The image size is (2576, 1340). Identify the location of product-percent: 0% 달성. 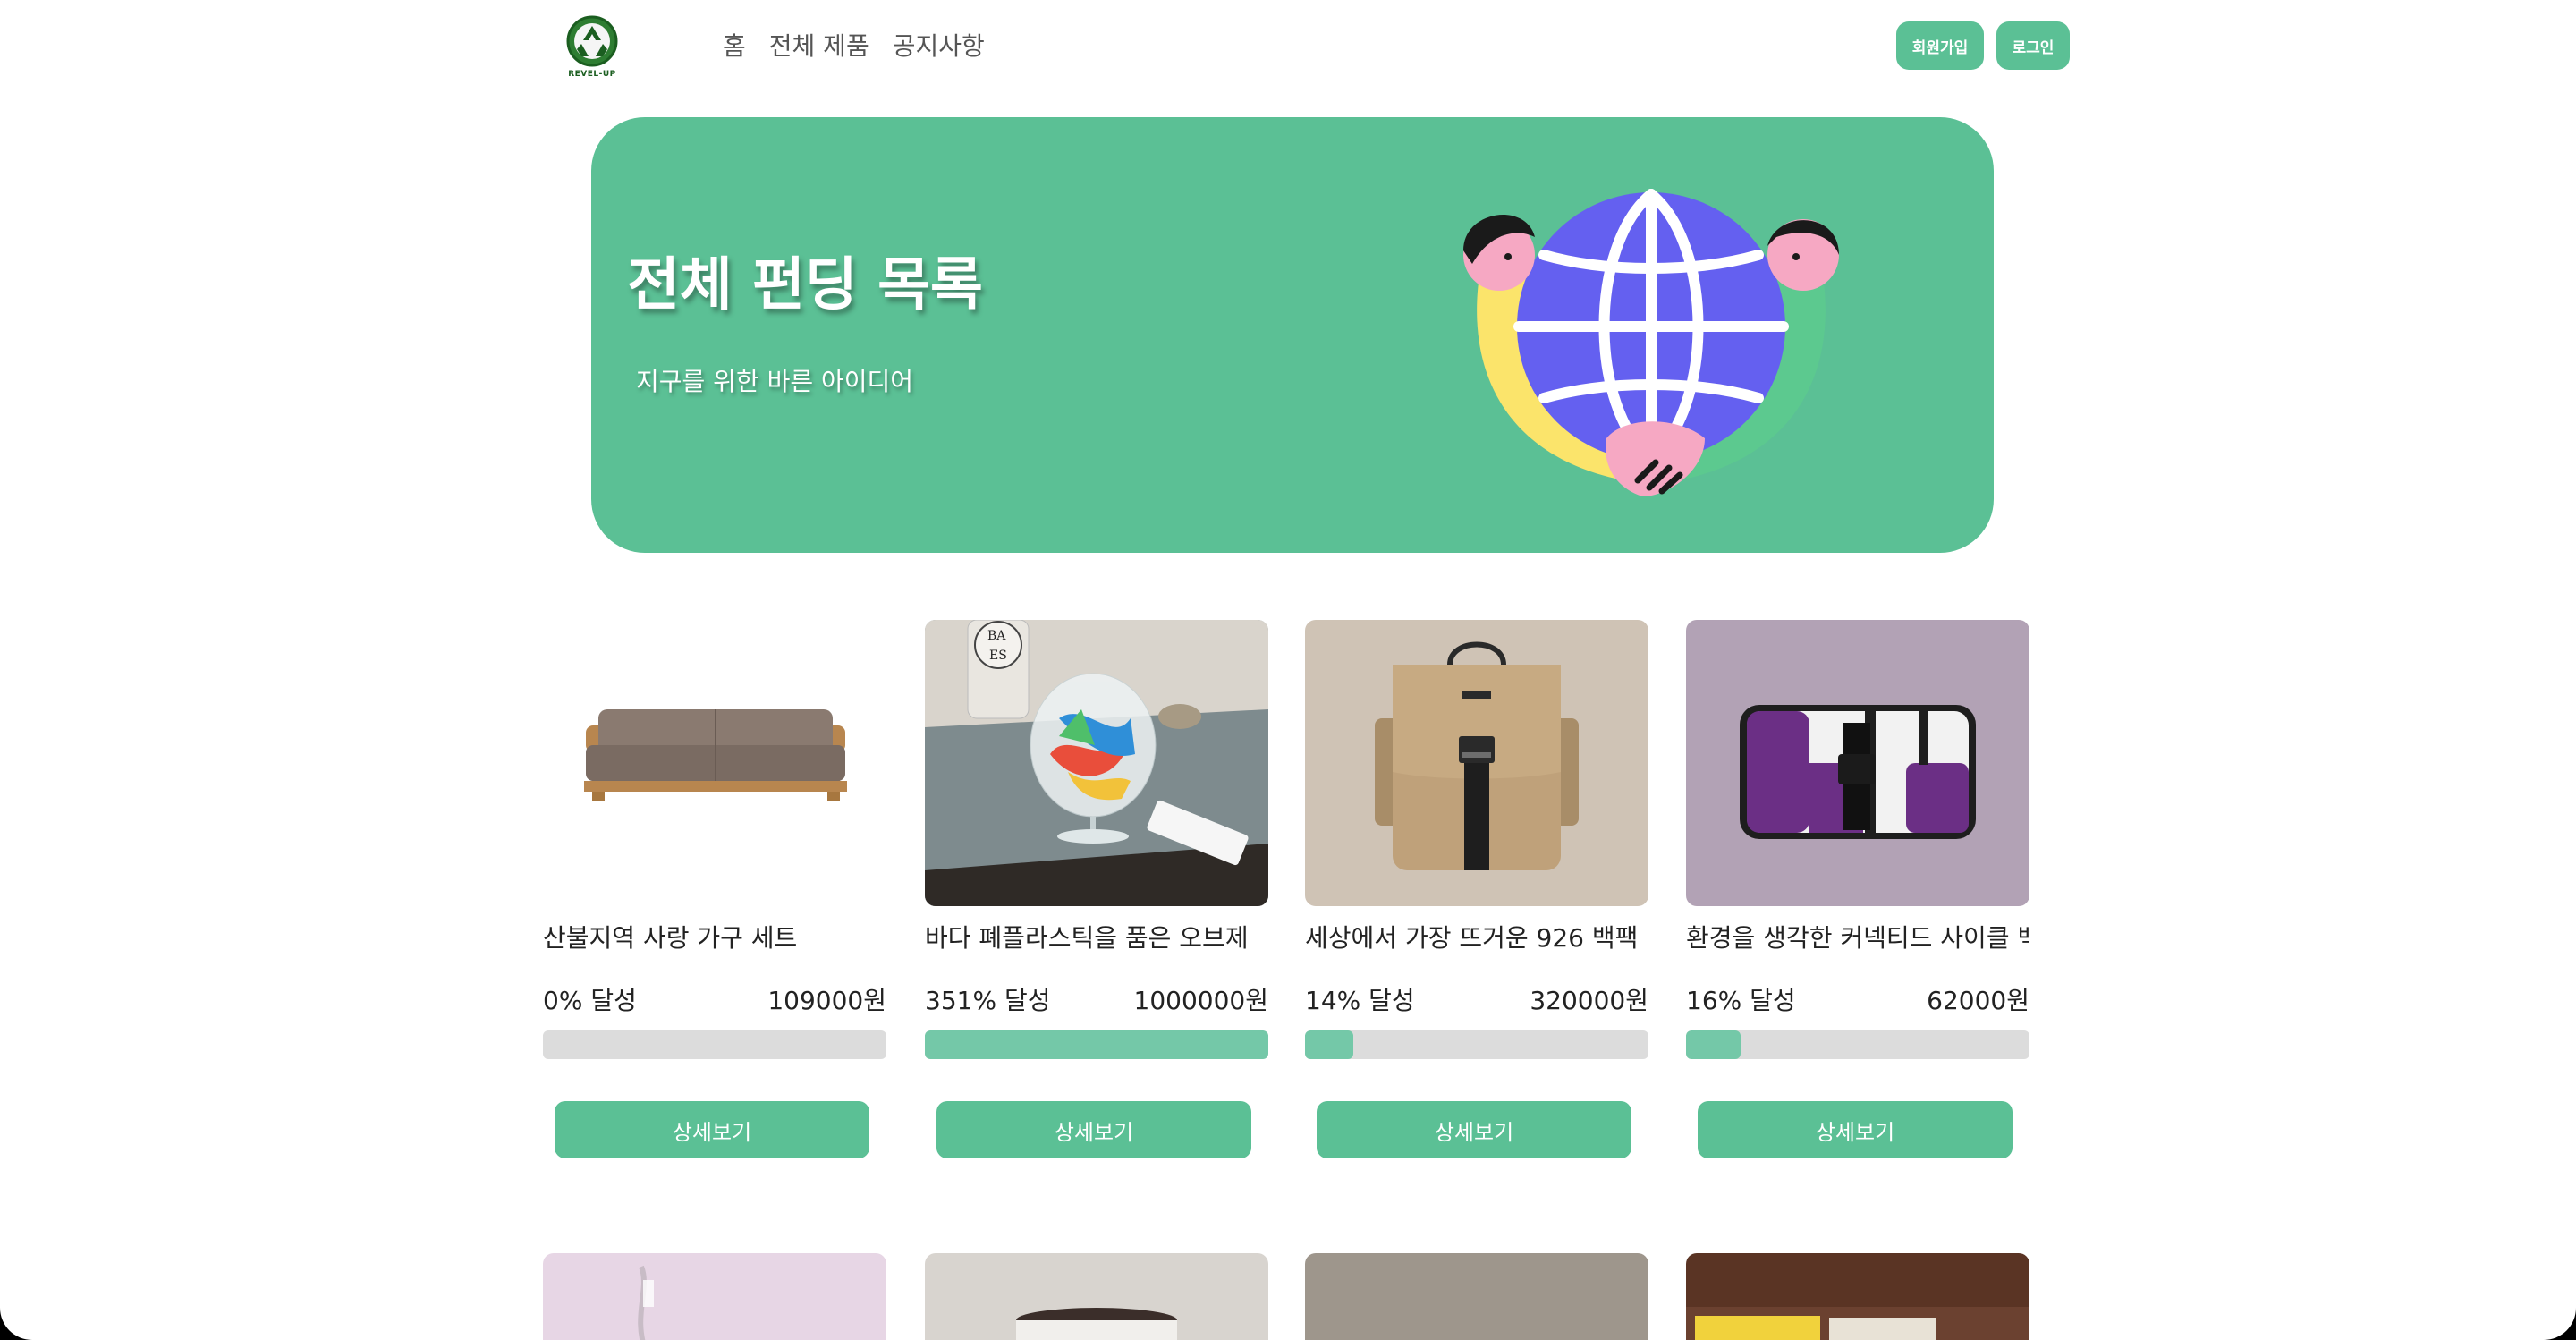
(590, 1000).